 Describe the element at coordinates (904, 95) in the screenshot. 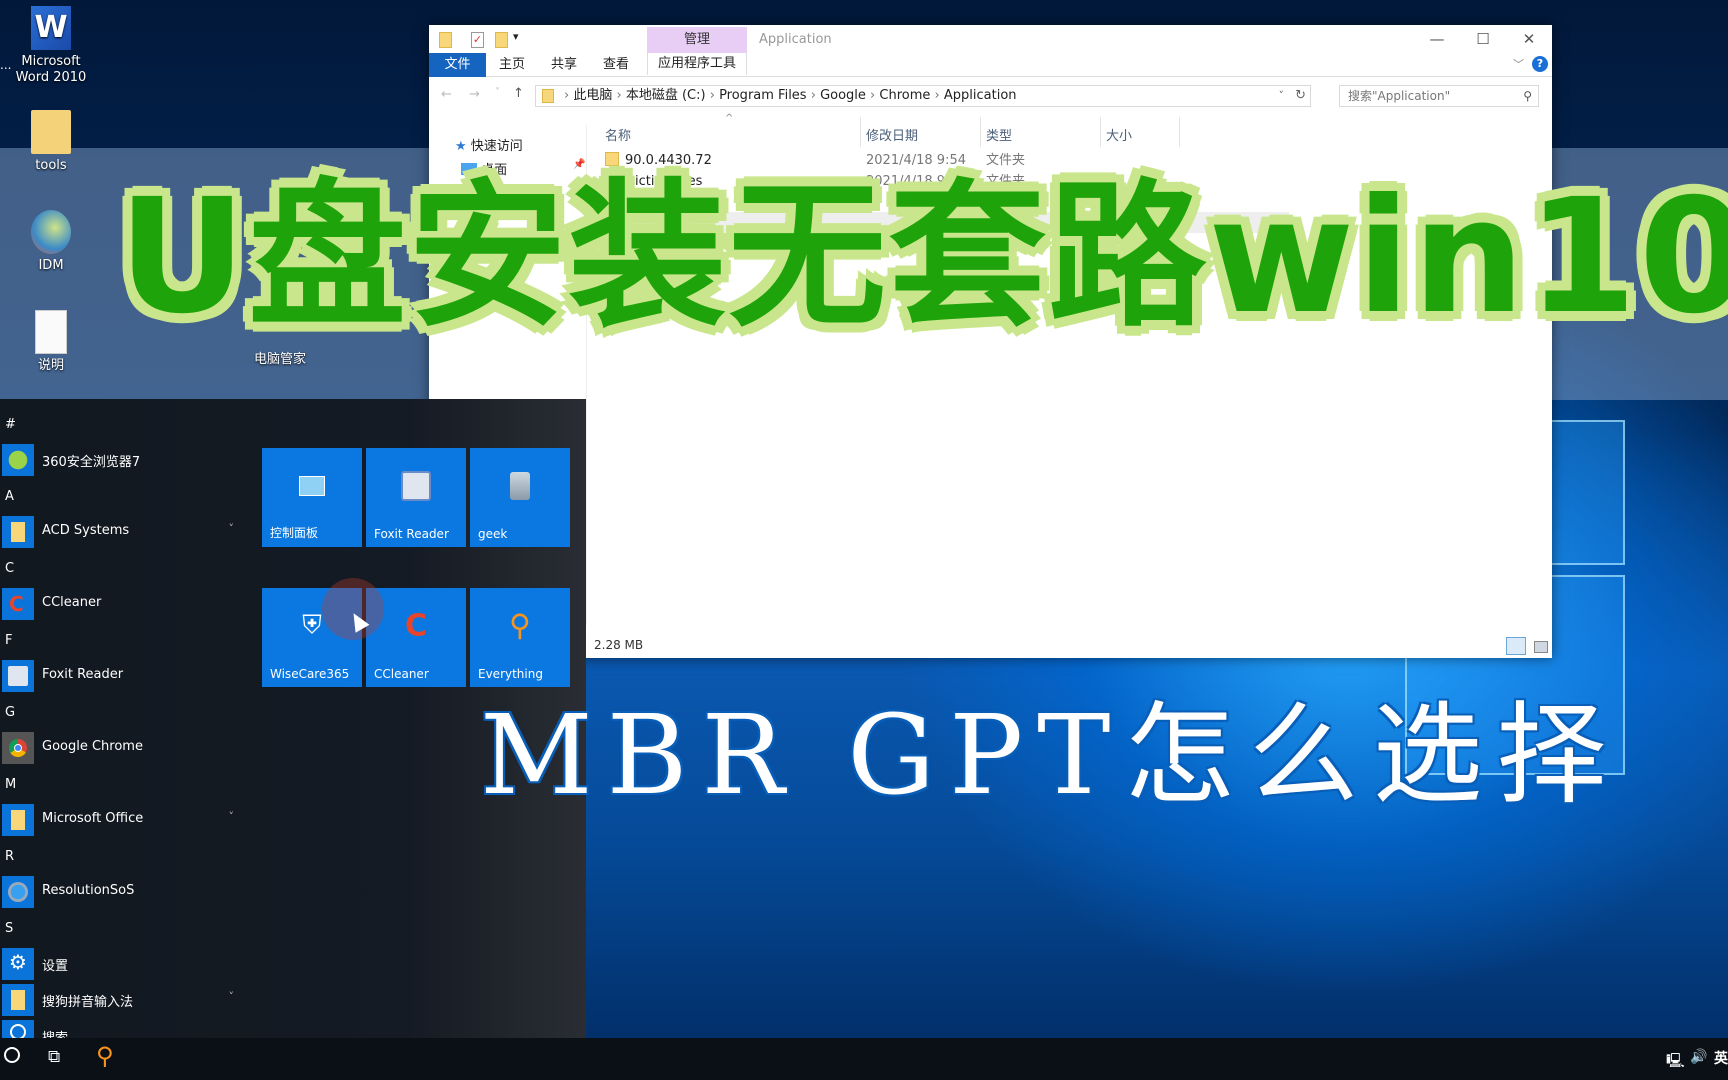

I see `breadcrumb-item: Chrome` at that location.